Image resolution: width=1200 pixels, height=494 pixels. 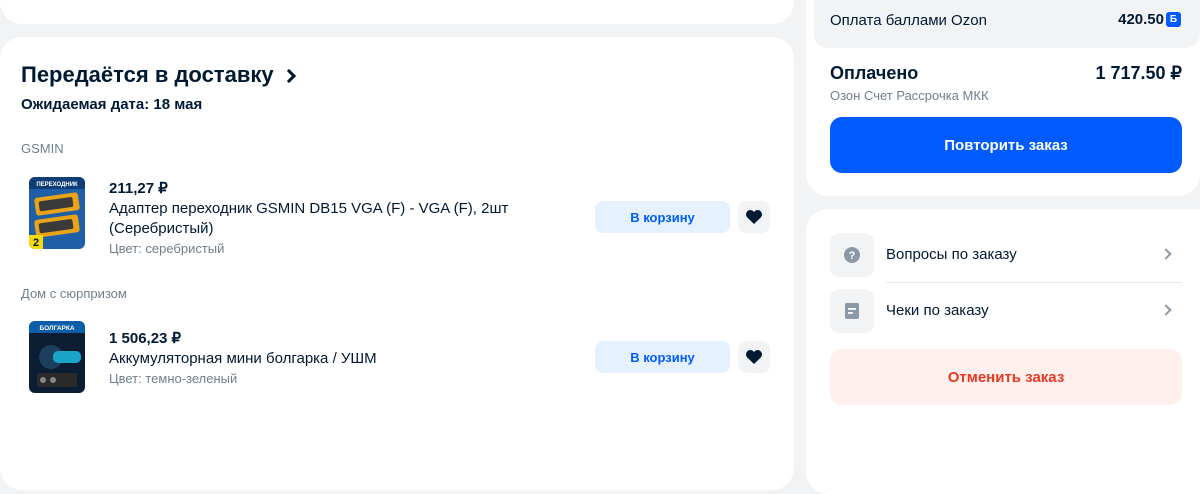 I want to click on thumb-caption: БОЛГАРКА, so click(x=56, y=328).